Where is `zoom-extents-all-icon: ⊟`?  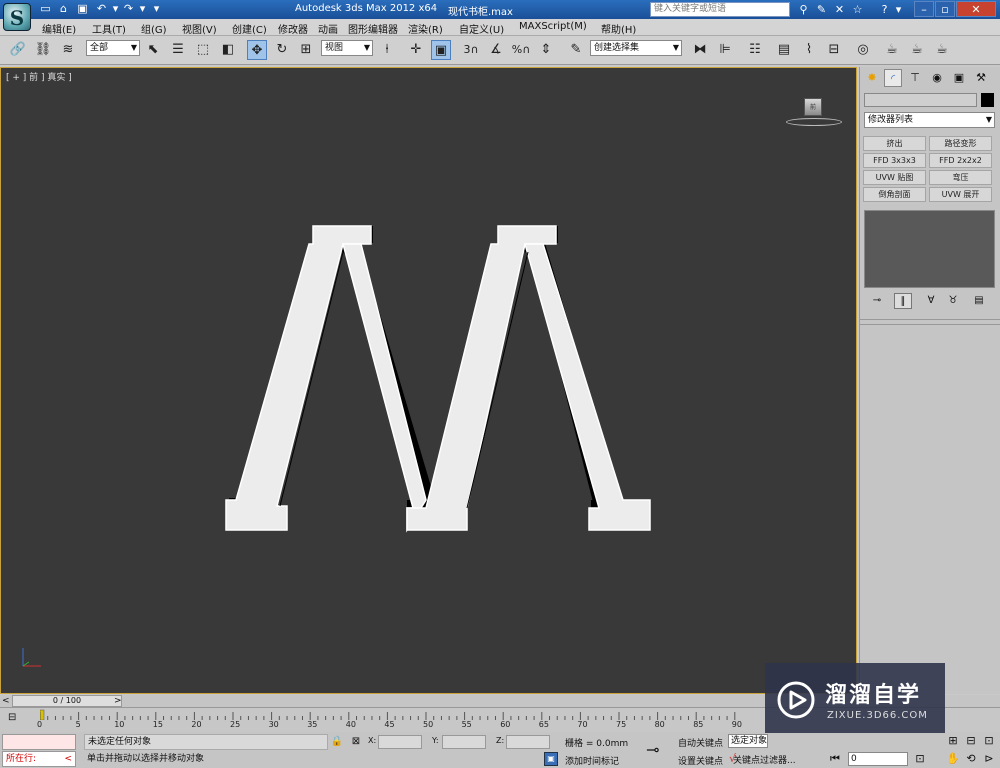 zoom-extents-all-icon: ⊟ is located at coordinates (971, 741).